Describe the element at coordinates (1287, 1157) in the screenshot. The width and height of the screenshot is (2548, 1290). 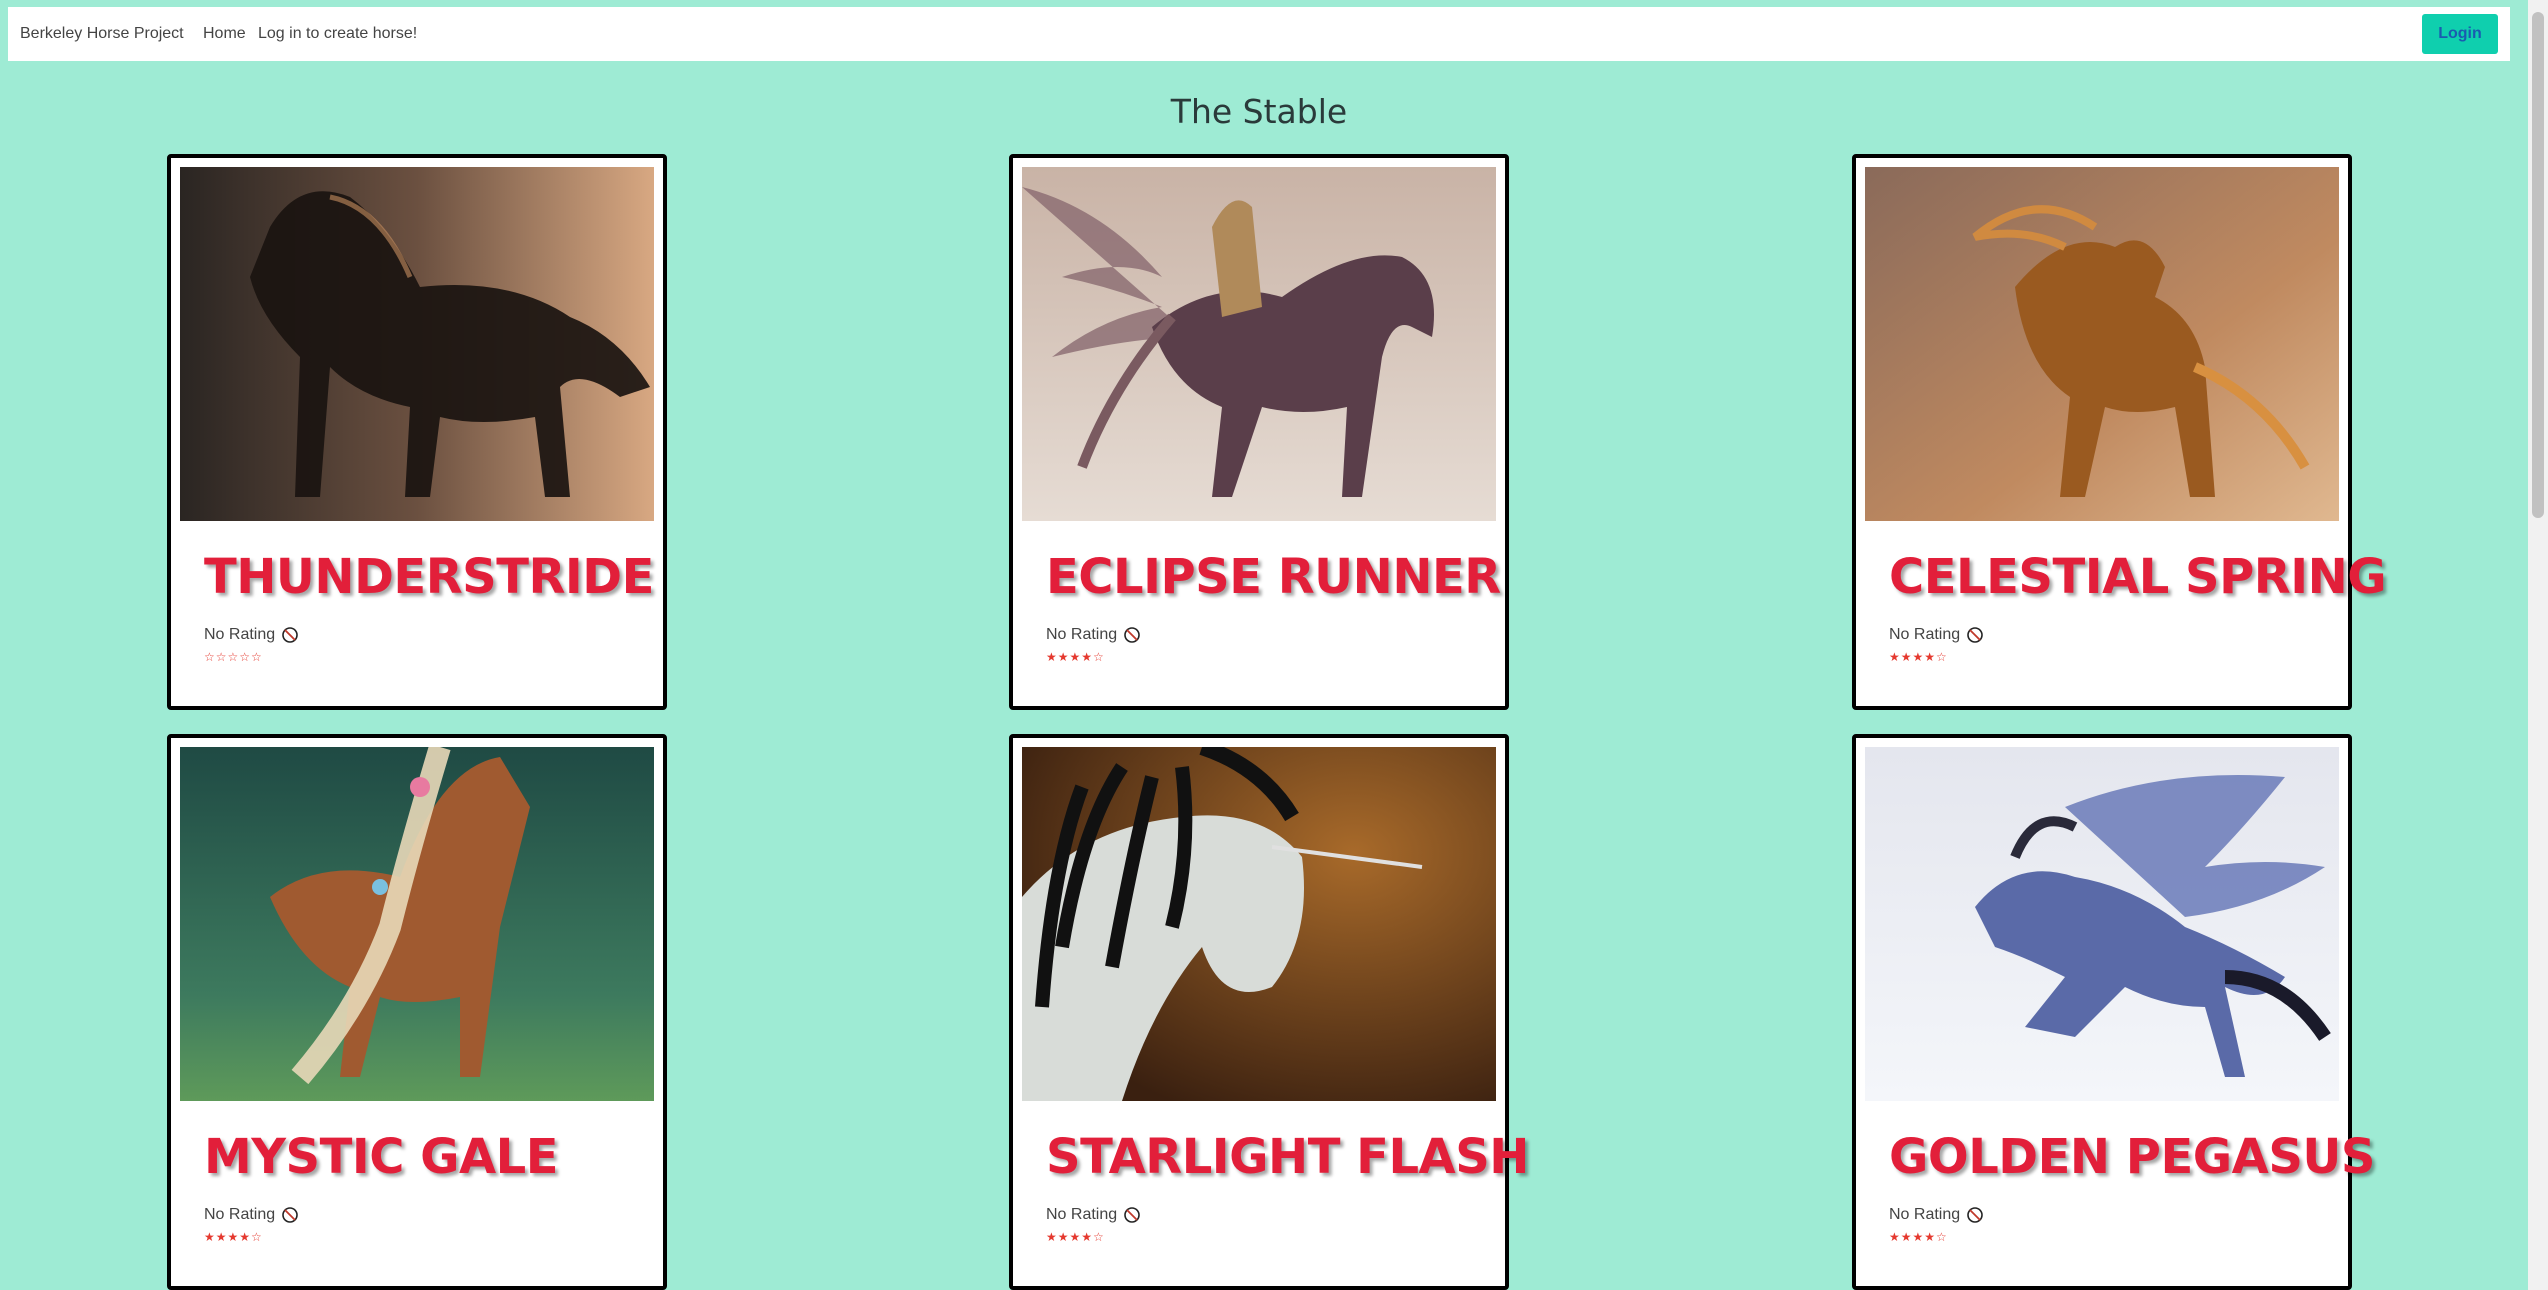
I see `horse-name: STARLIGHT FLASH` at that location.